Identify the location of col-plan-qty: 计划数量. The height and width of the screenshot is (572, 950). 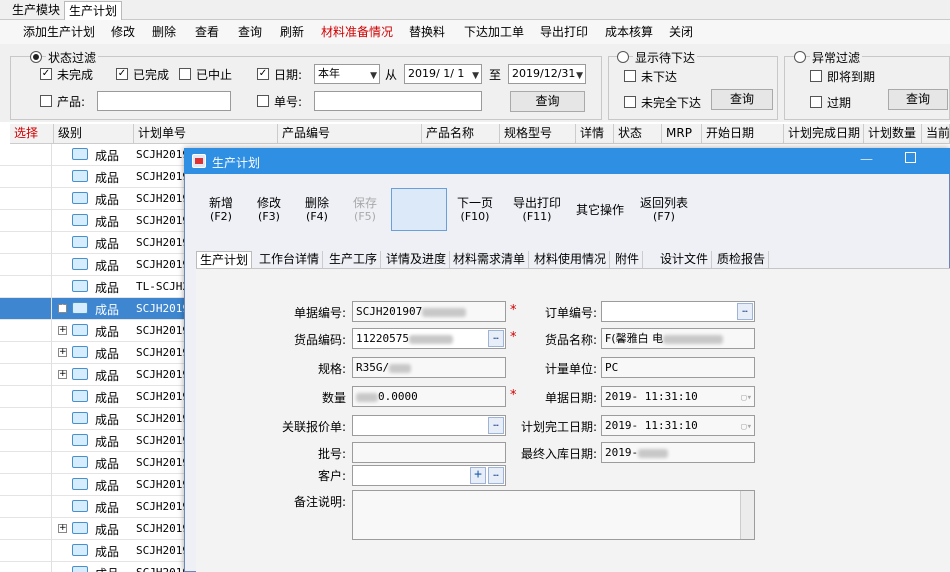
(893, 134).